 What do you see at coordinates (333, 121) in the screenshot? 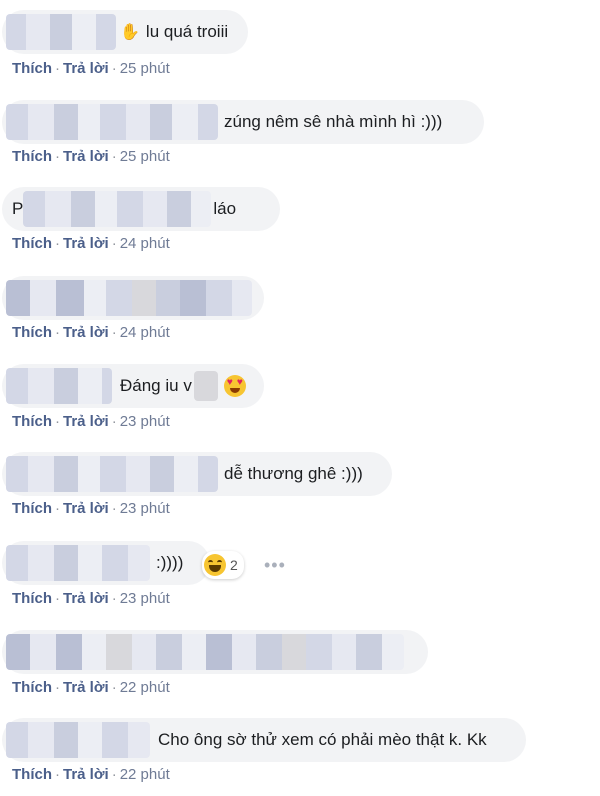
I see `comment-text: zúng nêm sê nhà mình hì :)))` at bounding box center [333, 121].